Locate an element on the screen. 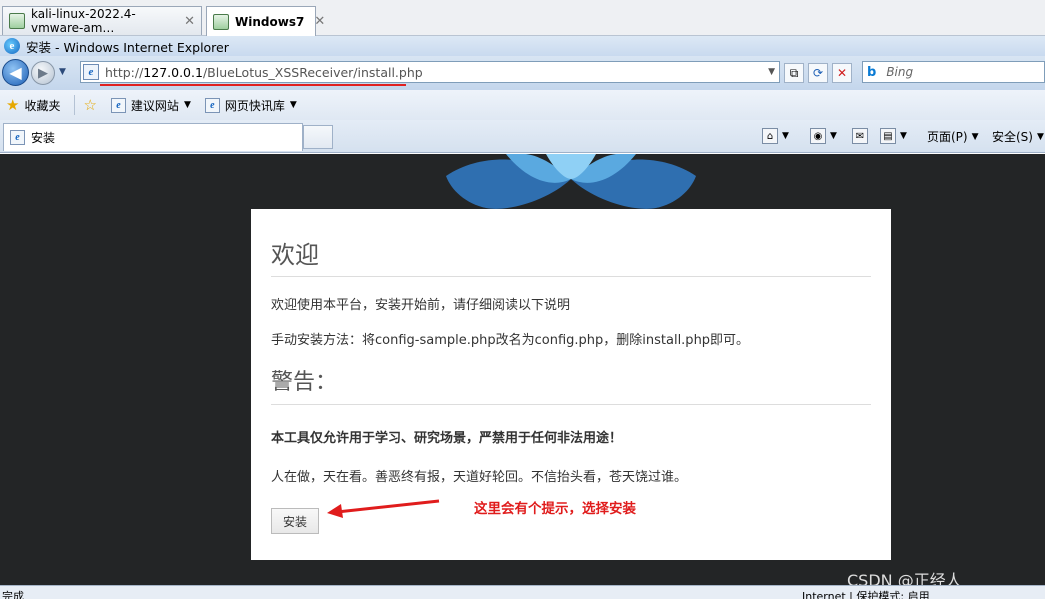 This screenshot has height=599, width=1045. motto-text: 人在做，天在看。善恶终有报，天道好轮回。不信抬头看，苍天饶过谁。 is located at coordinates (479, 477).